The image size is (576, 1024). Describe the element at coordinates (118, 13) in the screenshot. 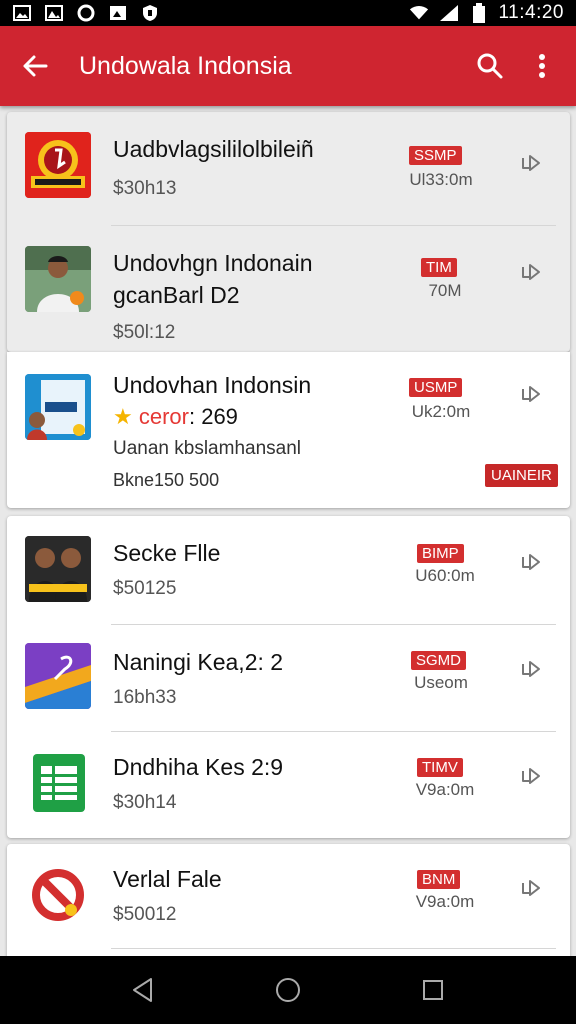

I see `photo-icon` at that location.